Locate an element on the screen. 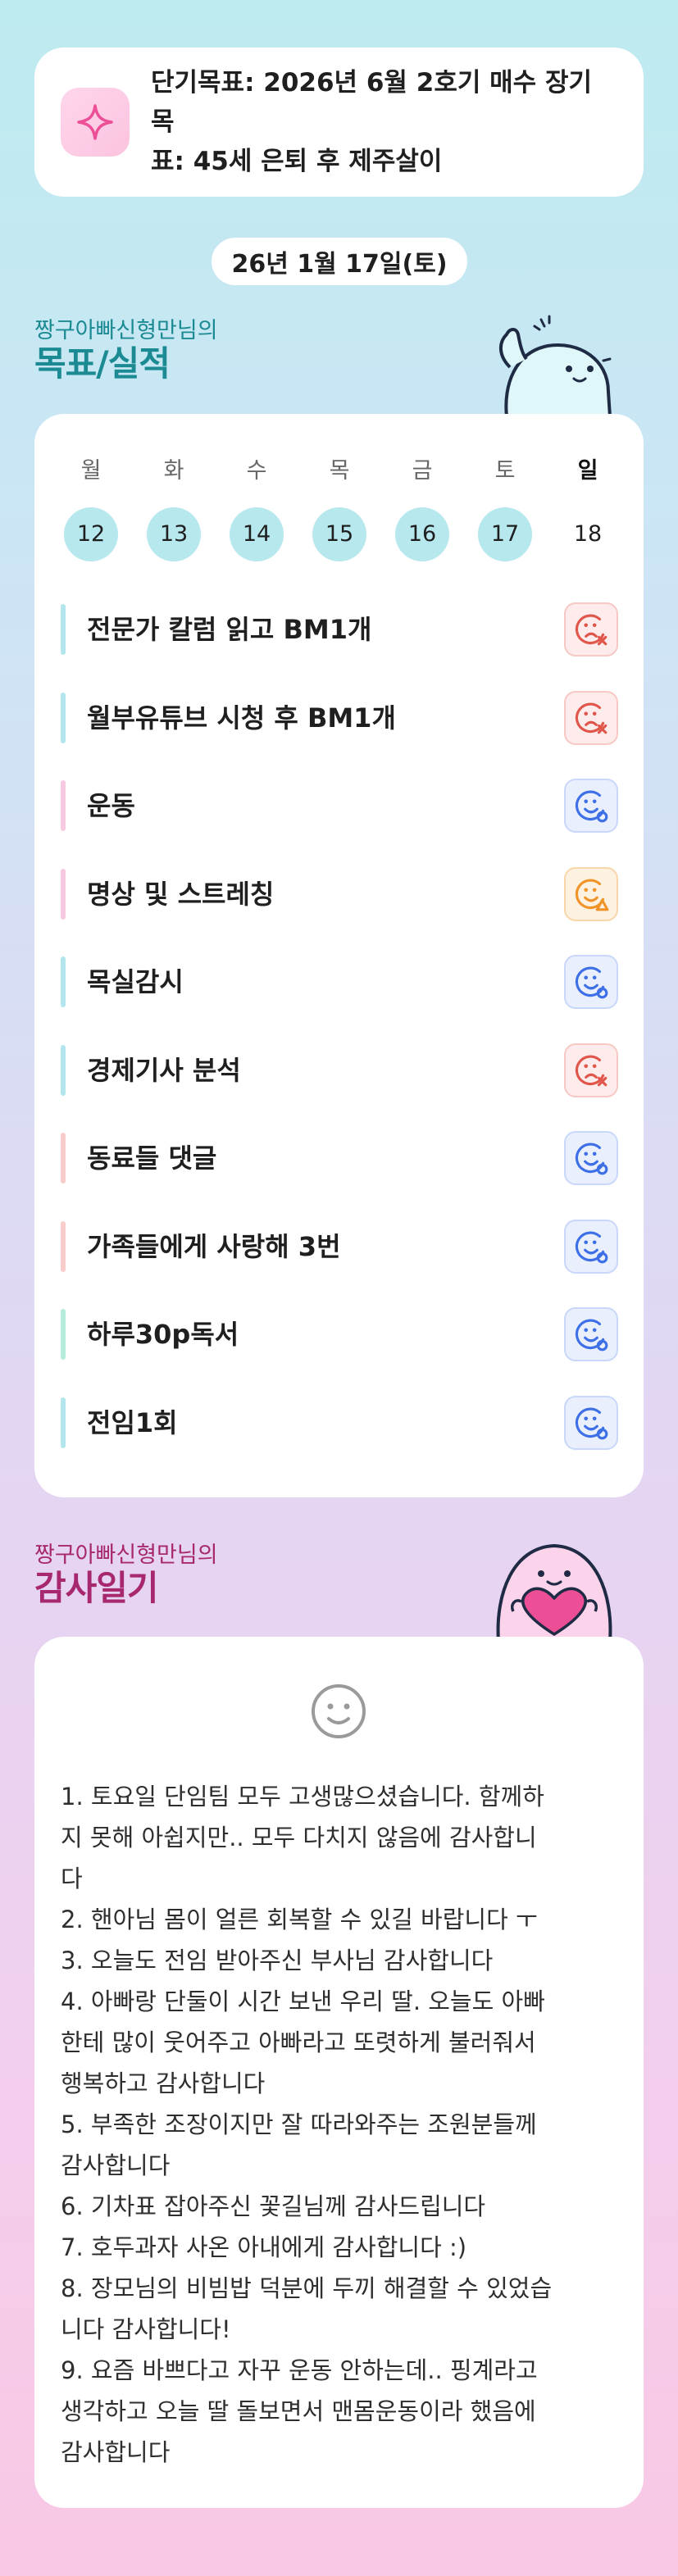 This screenshot has height=2576, width=678. diary-line: 행복하고 감사합니다 is located at coordinates (163, 2083).